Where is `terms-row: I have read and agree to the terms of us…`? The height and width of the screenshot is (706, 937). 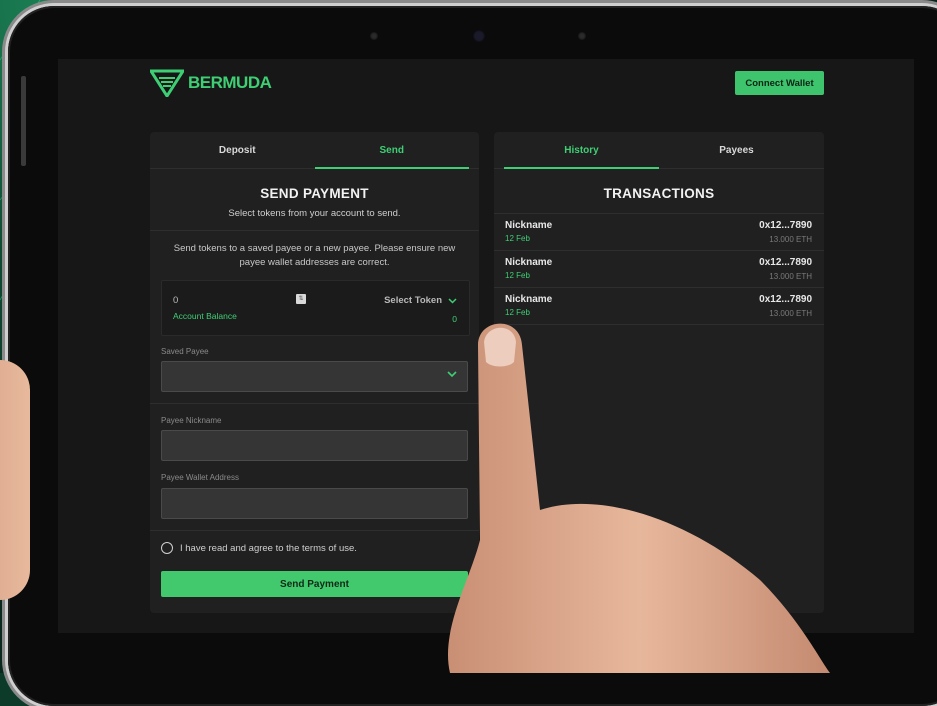 terms-row: I have read and agree to the terms of us… is located at coordinates (259, 548).